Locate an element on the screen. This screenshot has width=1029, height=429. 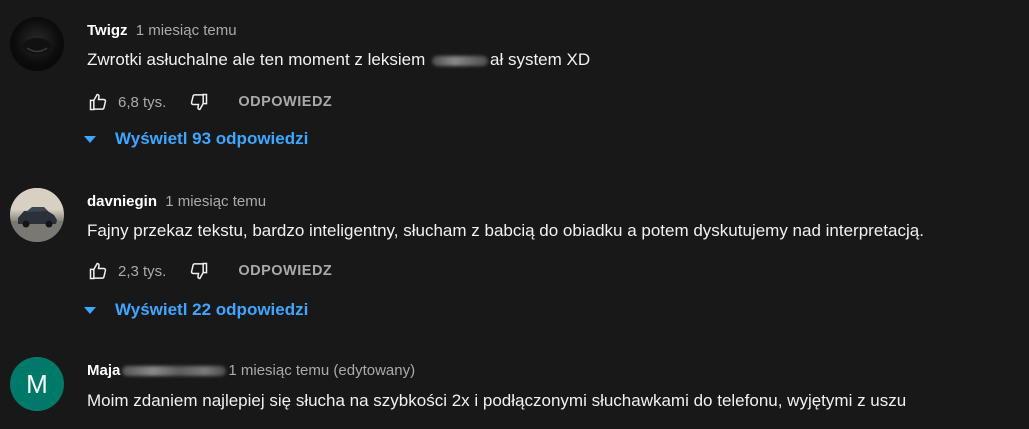
view-replies-button: Wyświetl 22 odpowiedzi is located at coordinates (196, 310).